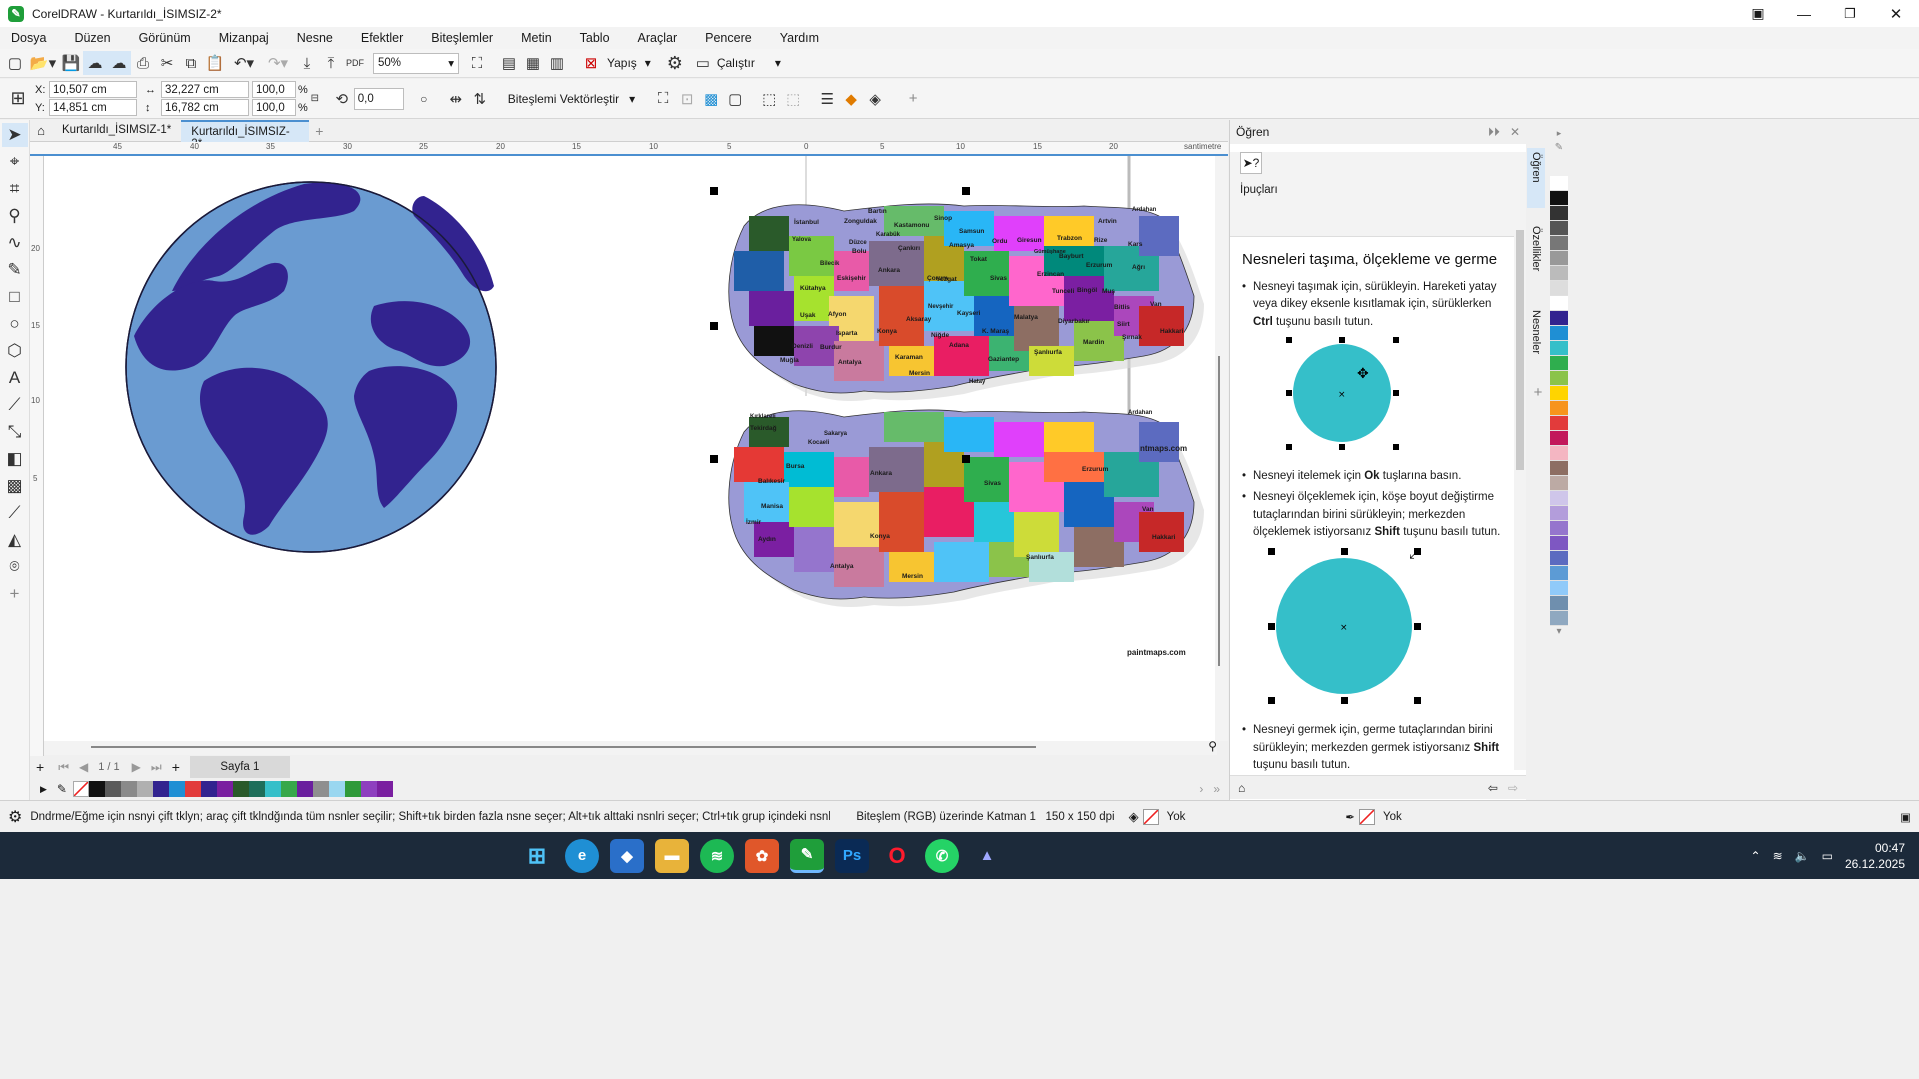  I want to click on minimize-button: —, so click(1804, 14).